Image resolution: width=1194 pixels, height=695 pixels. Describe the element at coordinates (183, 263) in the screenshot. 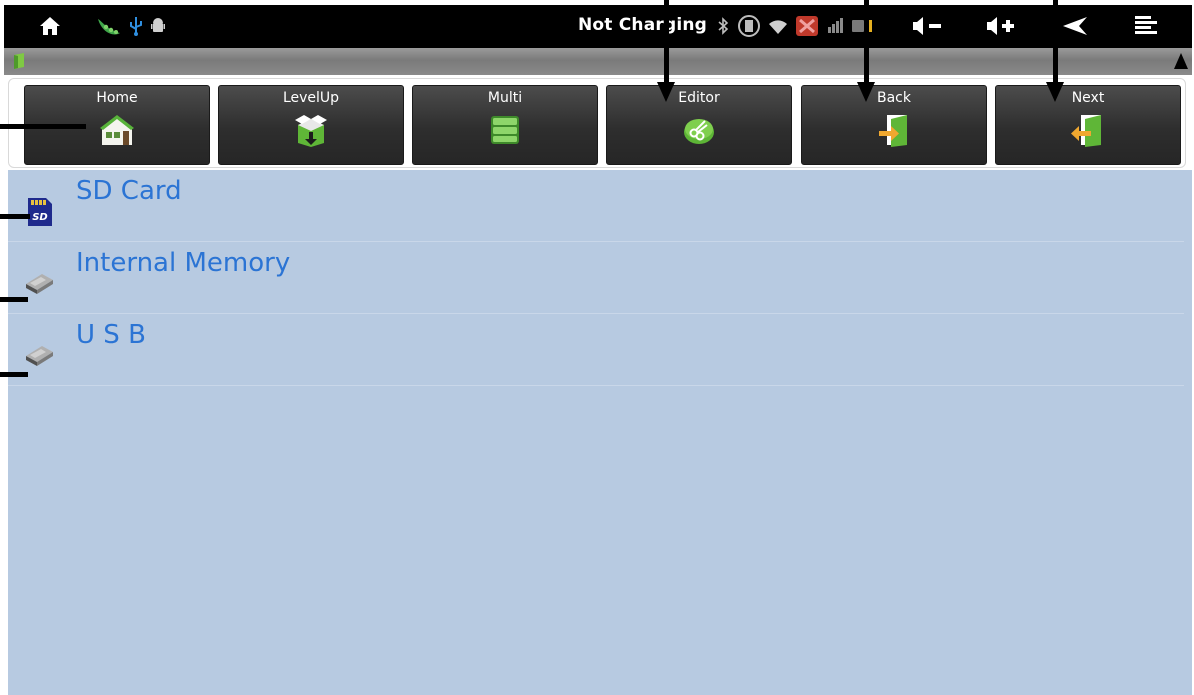

I see `internal-memory-label: Internal Memory` at that location.